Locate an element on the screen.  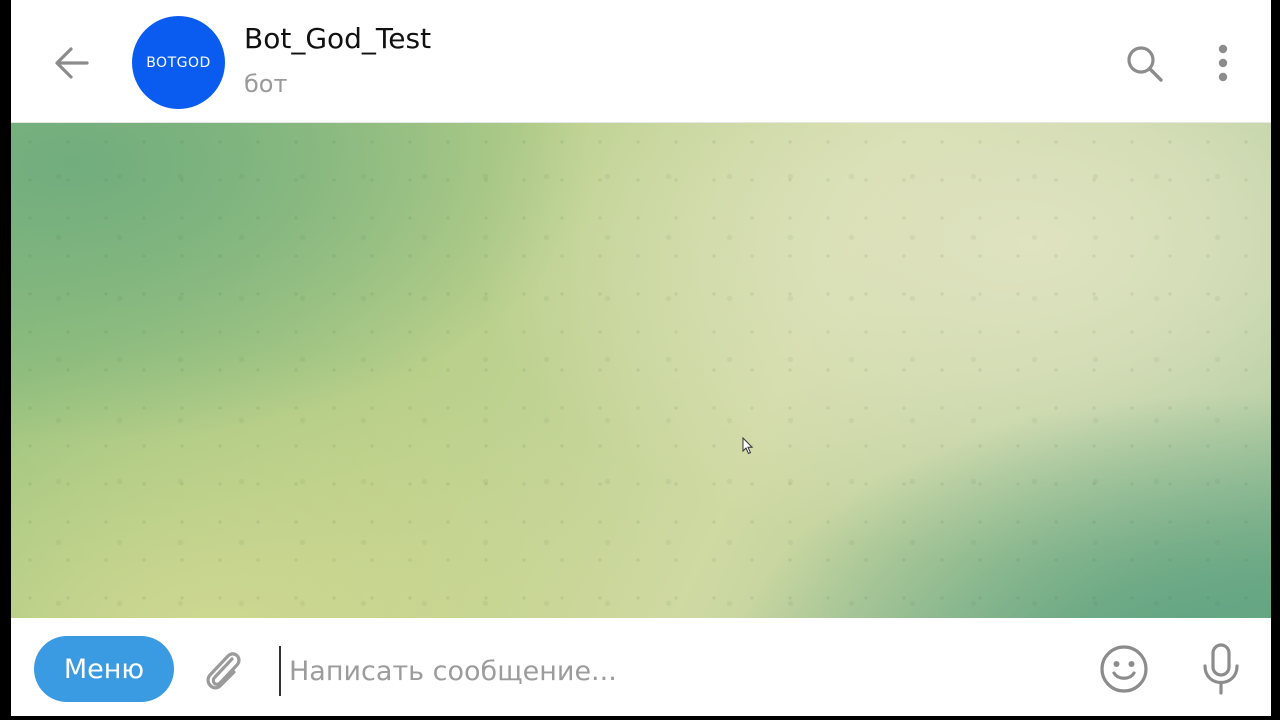
microphone-icon is located at coordinates (1221, 669).